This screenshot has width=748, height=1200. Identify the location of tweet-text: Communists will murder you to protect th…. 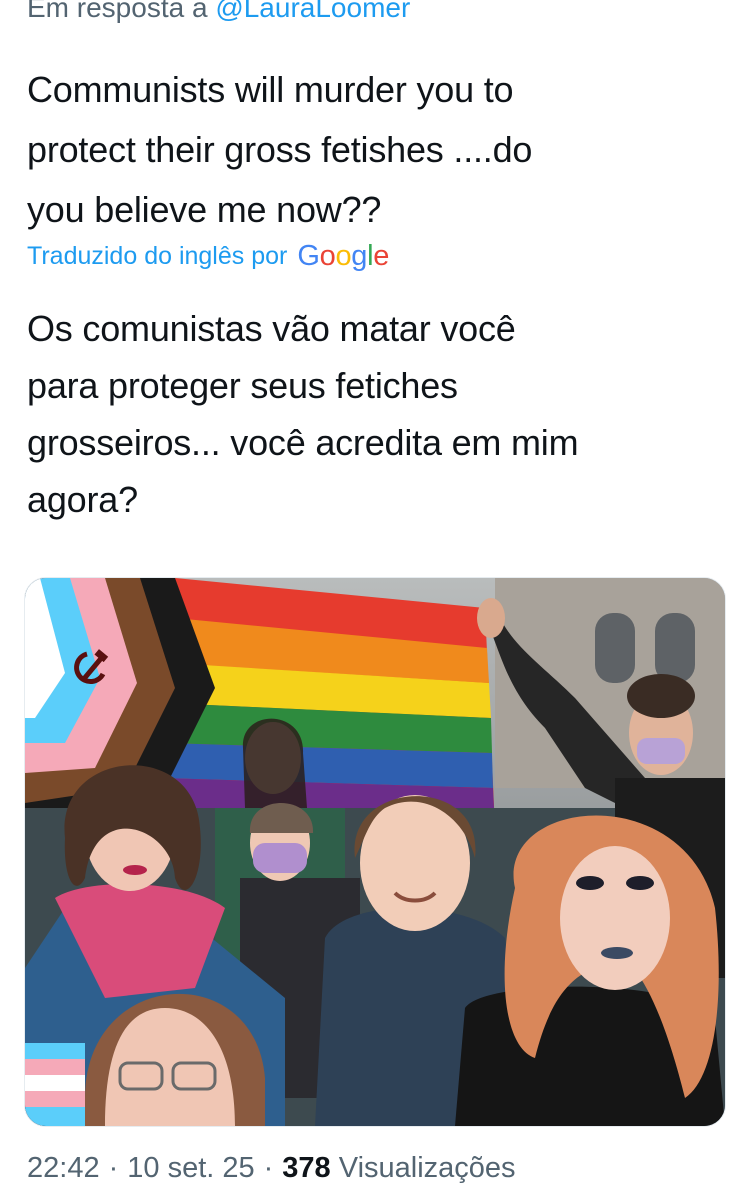
(280, 149).